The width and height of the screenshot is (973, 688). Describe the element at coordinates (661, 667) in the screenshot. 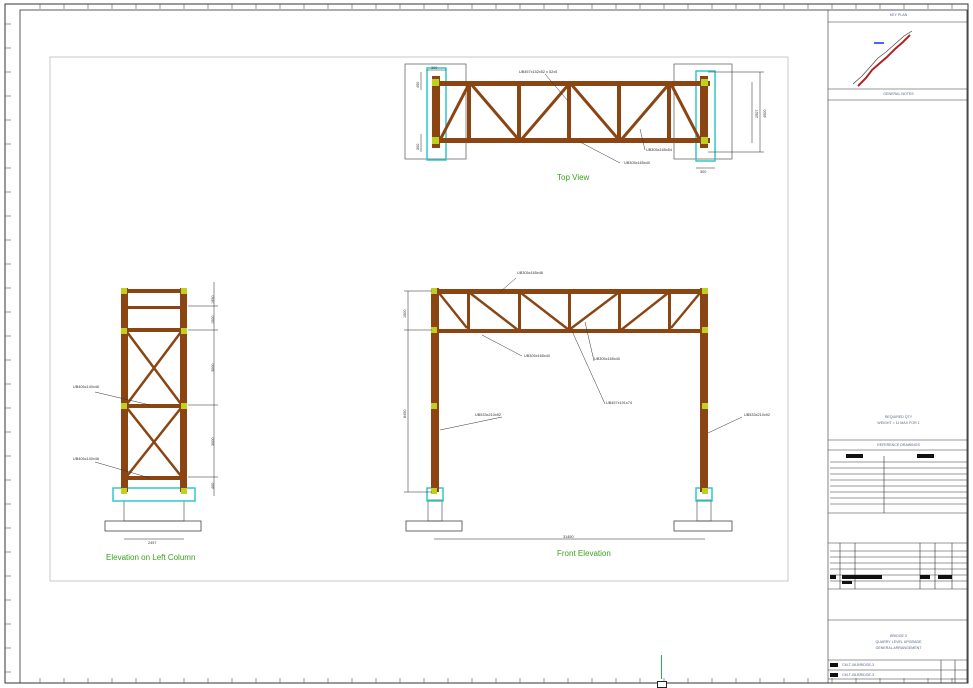

I see `cursor-snap-line` at that location.